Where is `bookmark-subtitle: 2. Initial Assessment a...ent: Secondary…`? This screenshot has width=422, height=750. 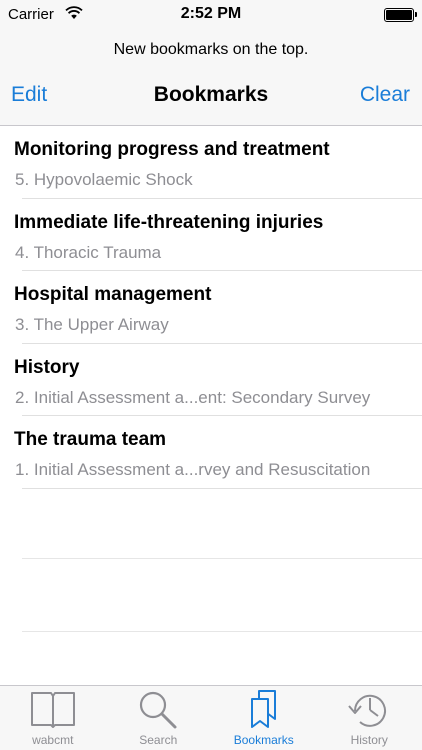 bookmark-subtitle: 2. Initial Assessment a...ent: Secondary… is located at coordinates (193, 397).